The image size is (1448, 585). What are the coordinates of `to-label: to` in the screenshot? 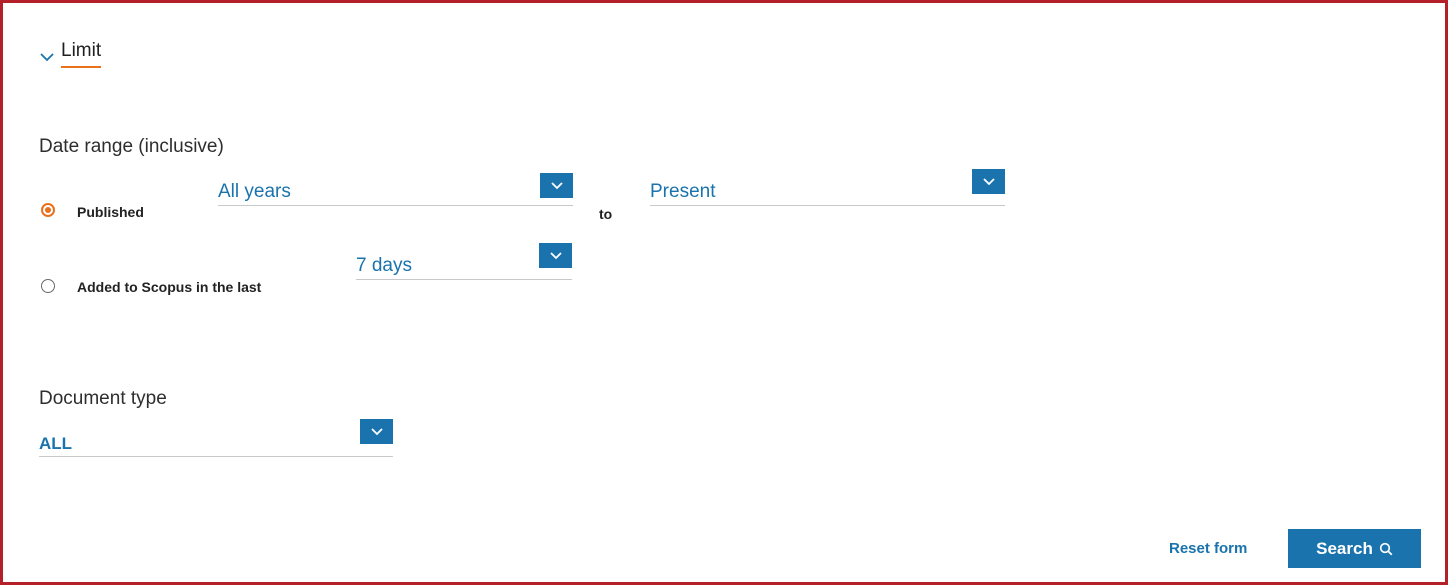 It's located at (606, 214).